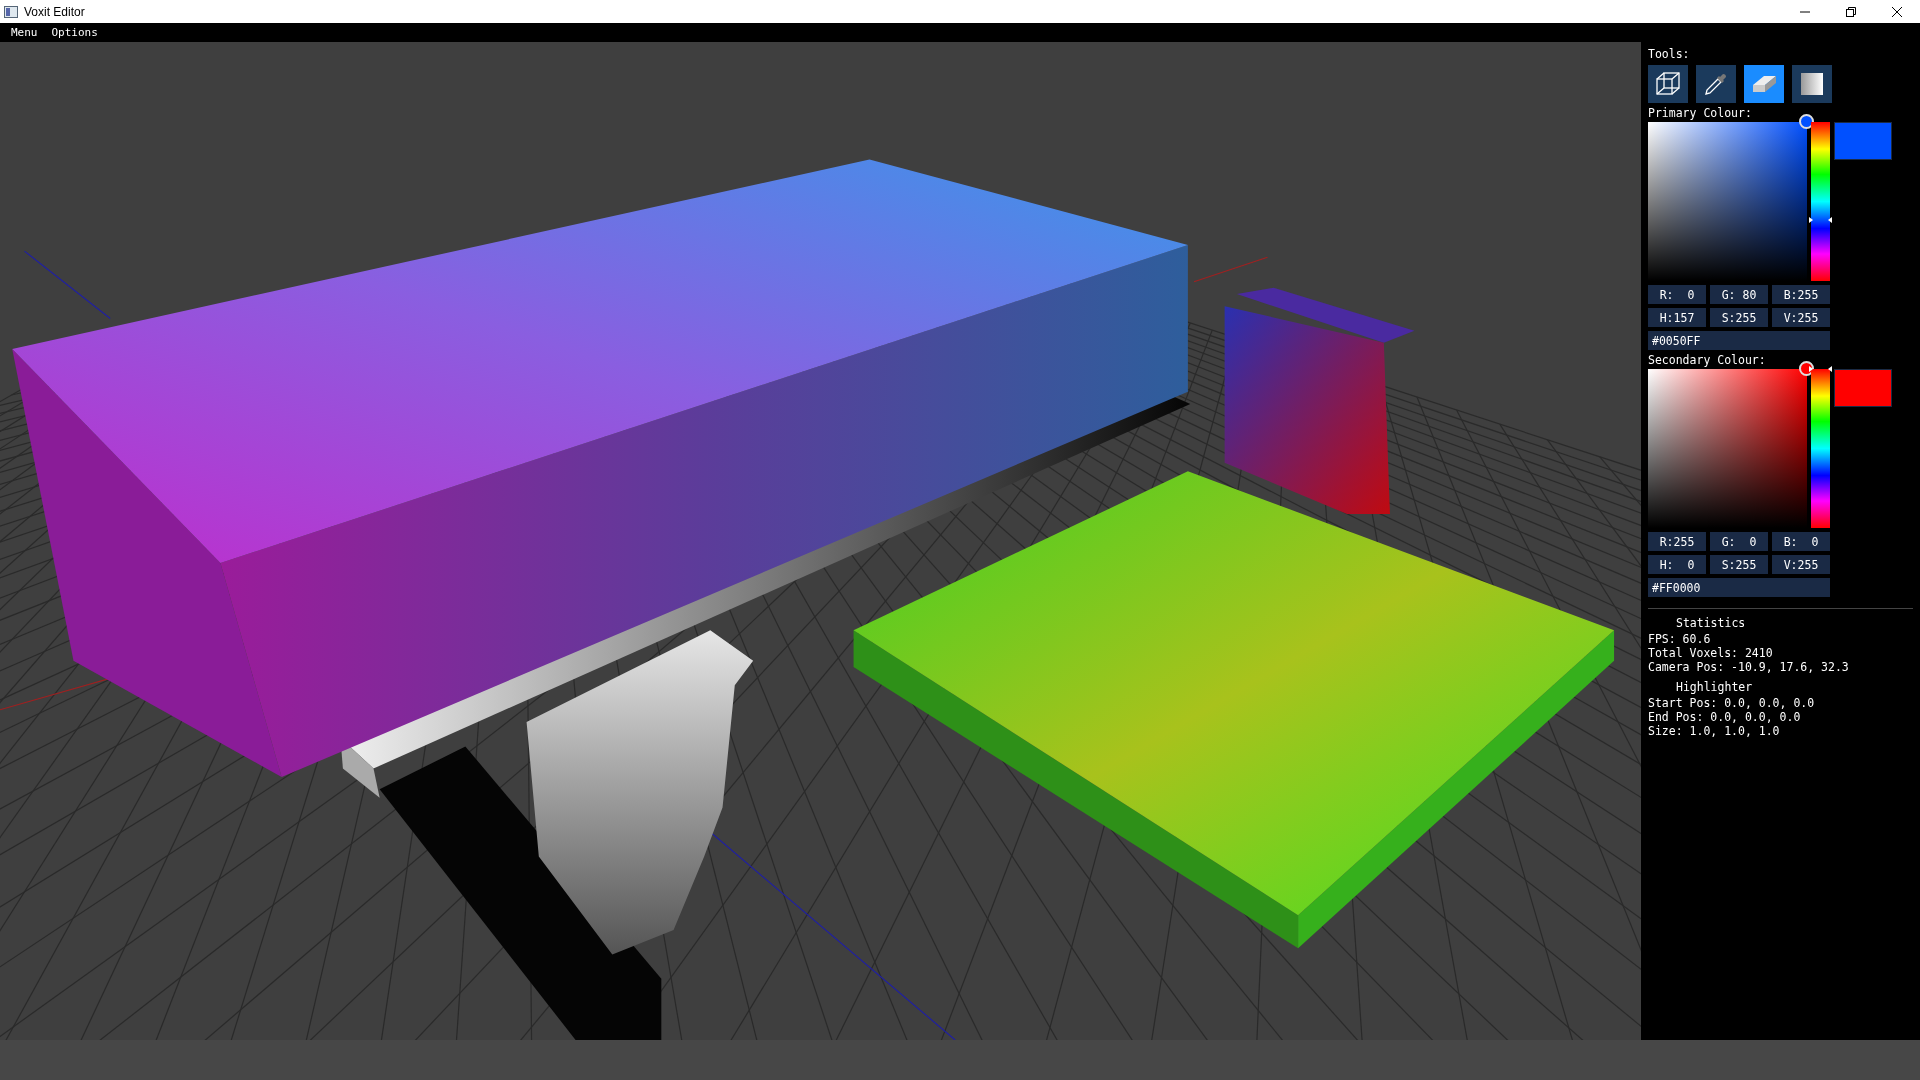  What do you see at coordinates (1897, 11) in the screenshot?
I see `close-icon` at bounding box center [1897, 11].